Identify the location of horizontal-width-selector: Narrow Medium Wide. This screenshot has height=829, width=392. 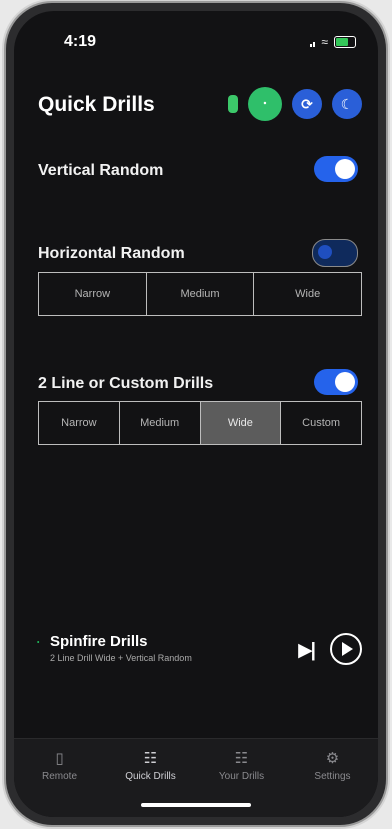
(200, 294).